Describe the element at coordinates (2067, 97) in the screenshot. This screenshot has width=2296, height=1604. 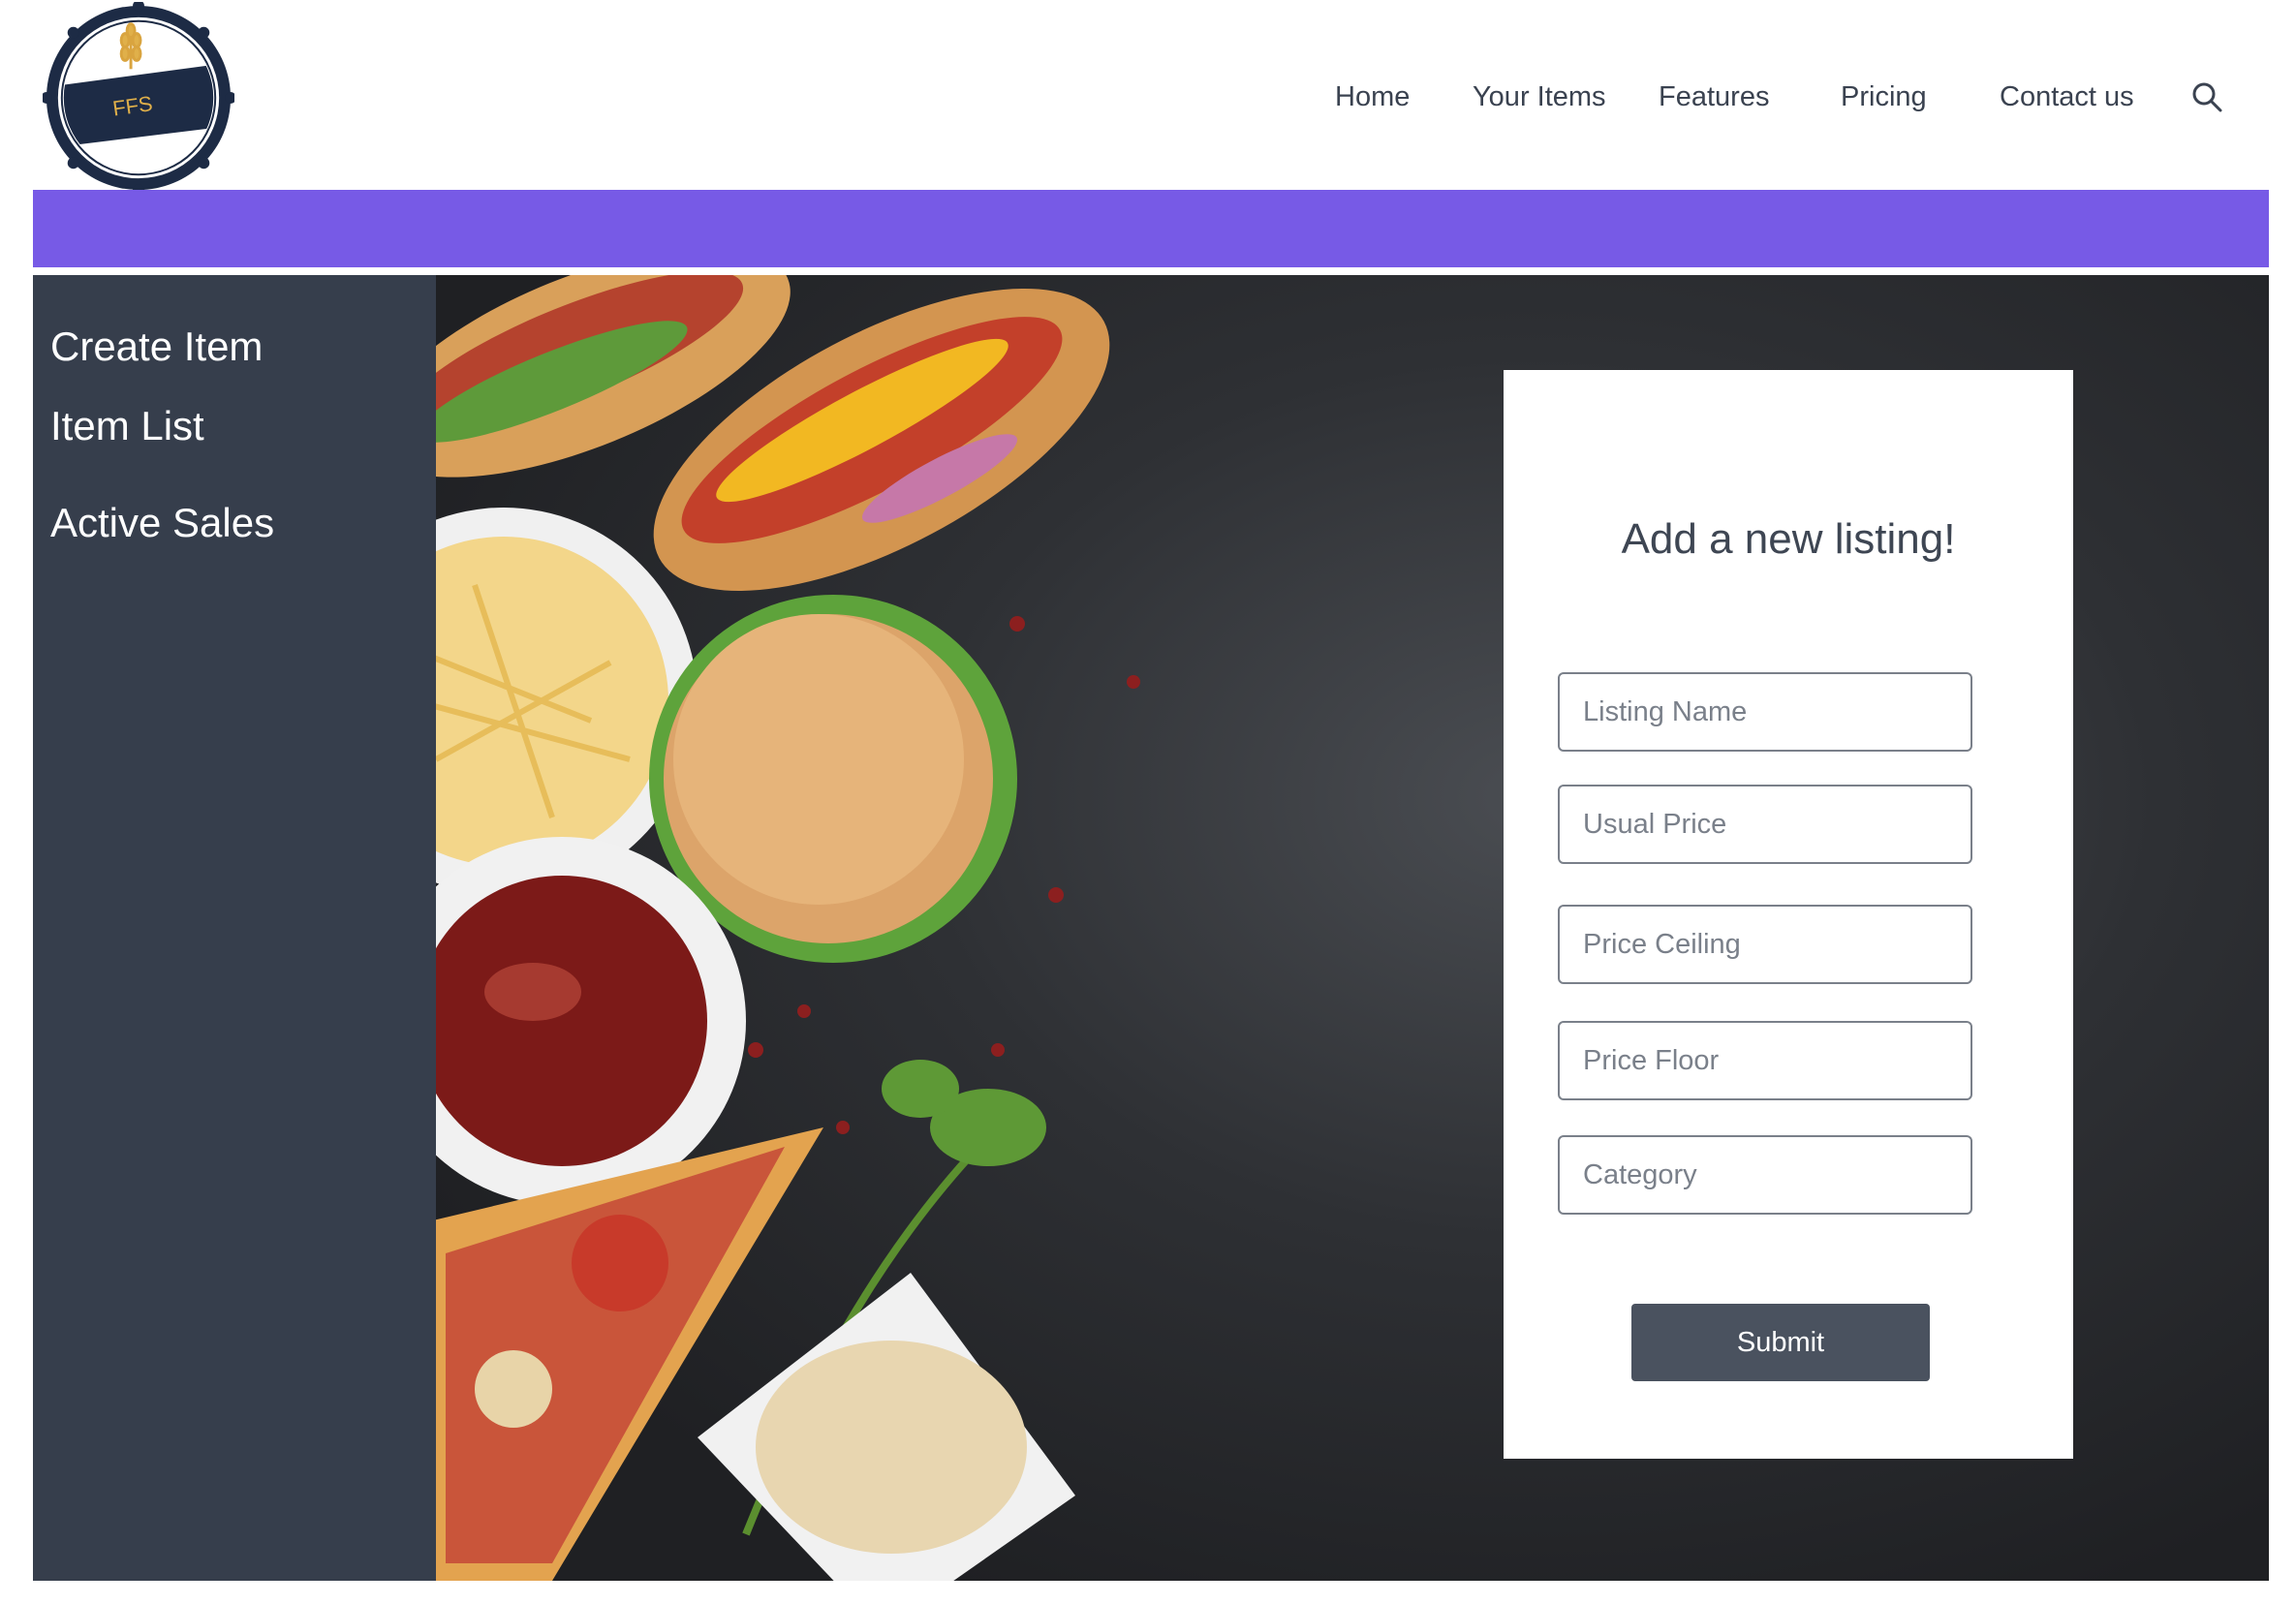
I see `nav-contact-us: Contact us` at that location.